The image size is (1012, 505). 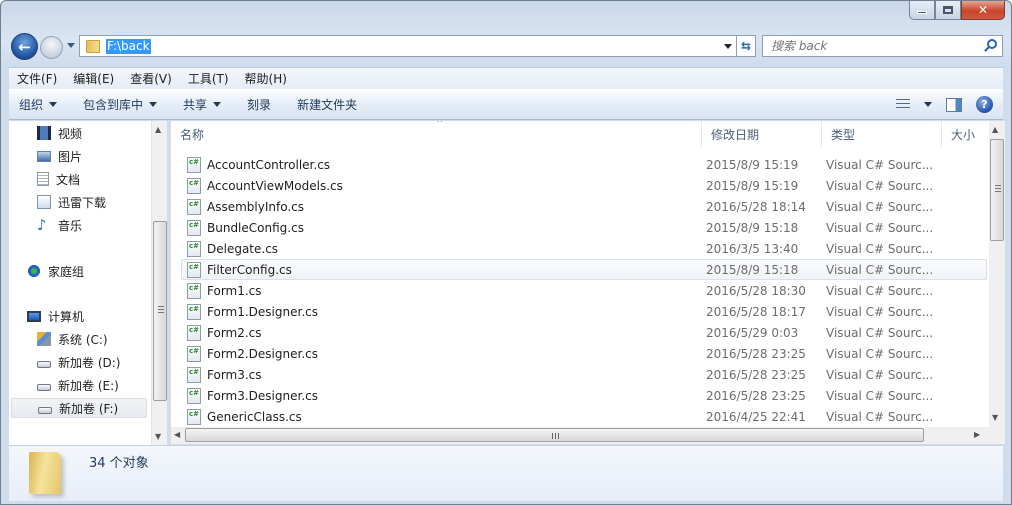 I want to click on sidebar-item-drive-c: 系统 (C:), so click(x=72, y=339).